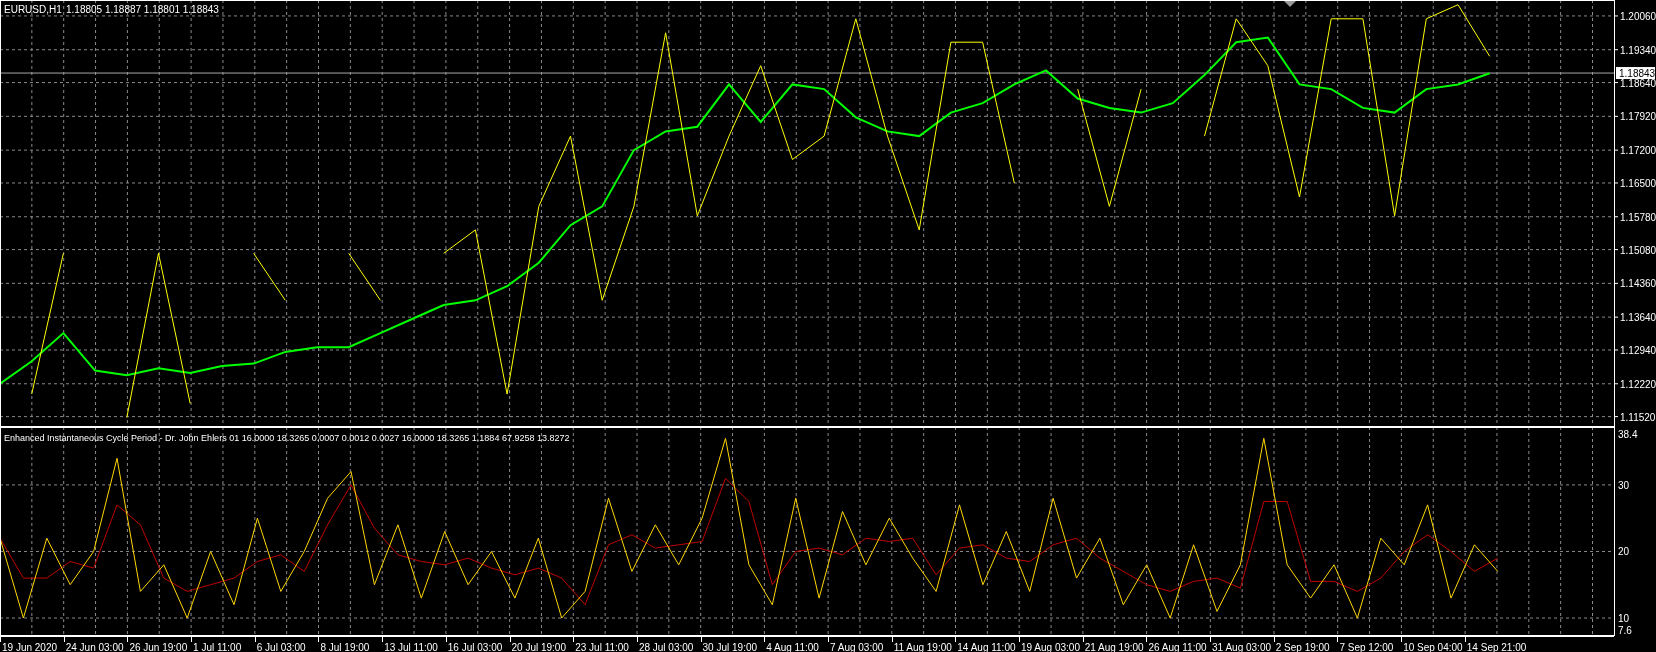 The image size is (1656, 652). What do you see at coordinates (1638, 83) in the screenshot?
I see `axis-label: 1.18640` at bounding box center [1638, 83].